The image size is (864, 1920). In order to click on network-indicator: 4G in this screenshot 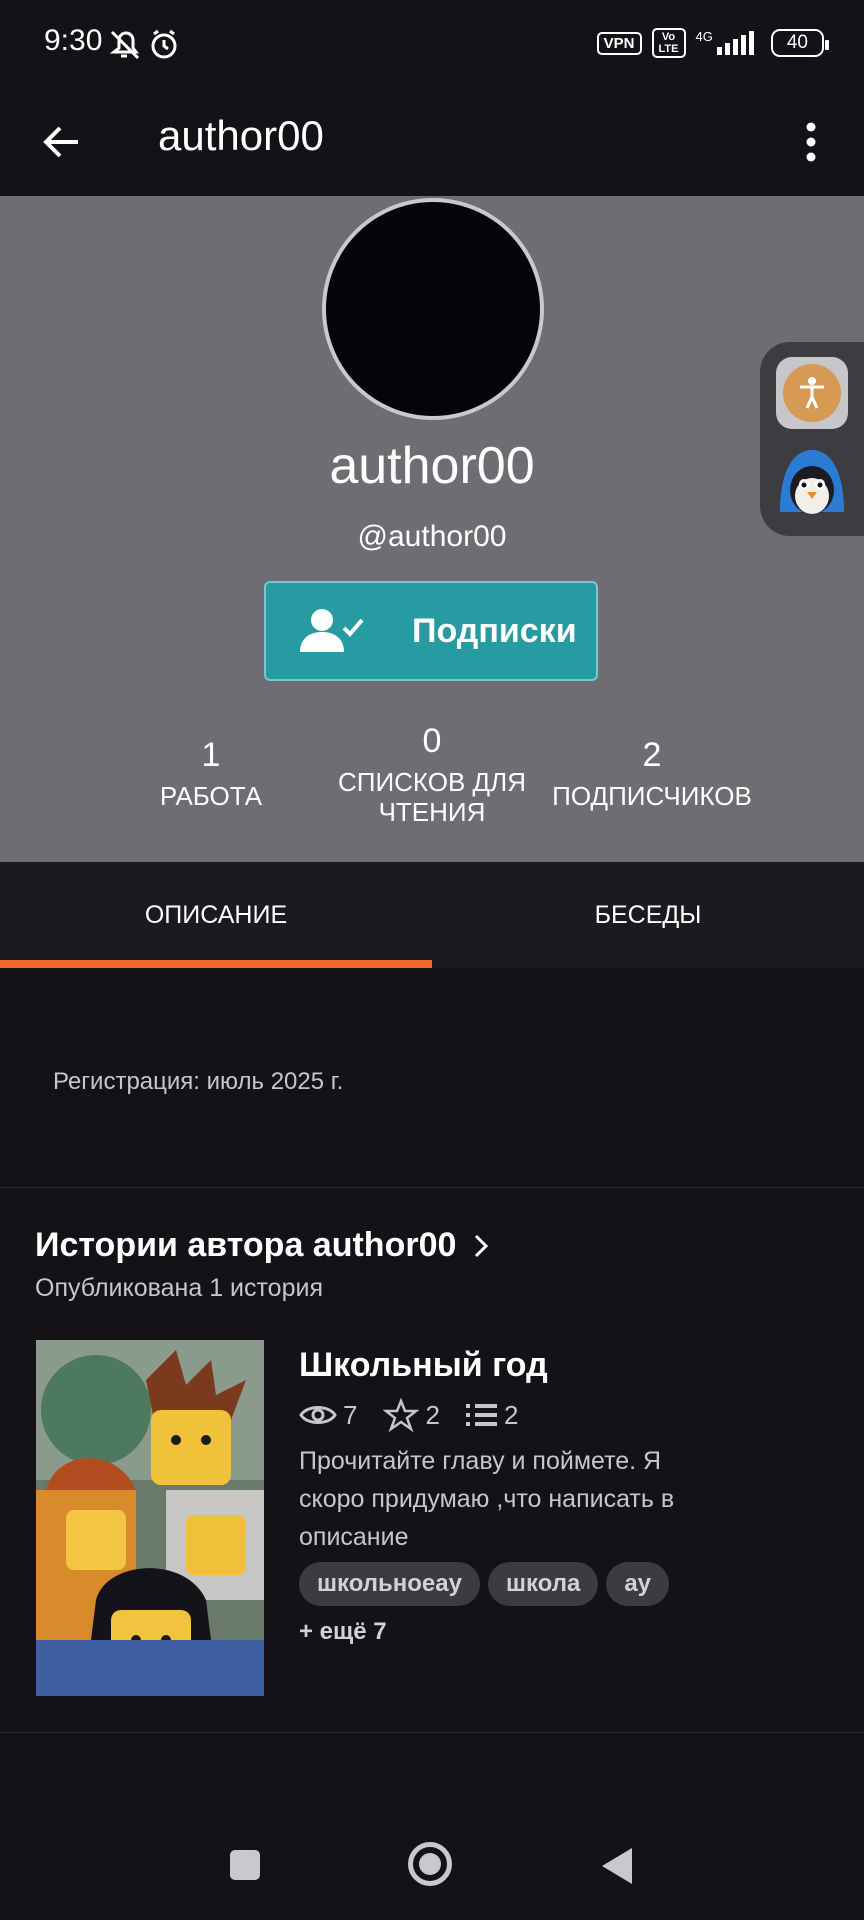, I will do `click(728, 43)`.